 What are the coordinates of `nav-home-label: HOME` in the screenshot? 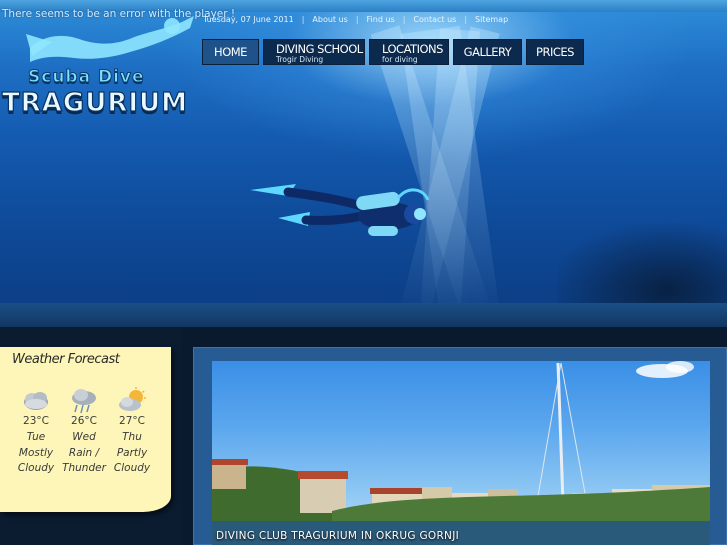 It's located at (230, 52).